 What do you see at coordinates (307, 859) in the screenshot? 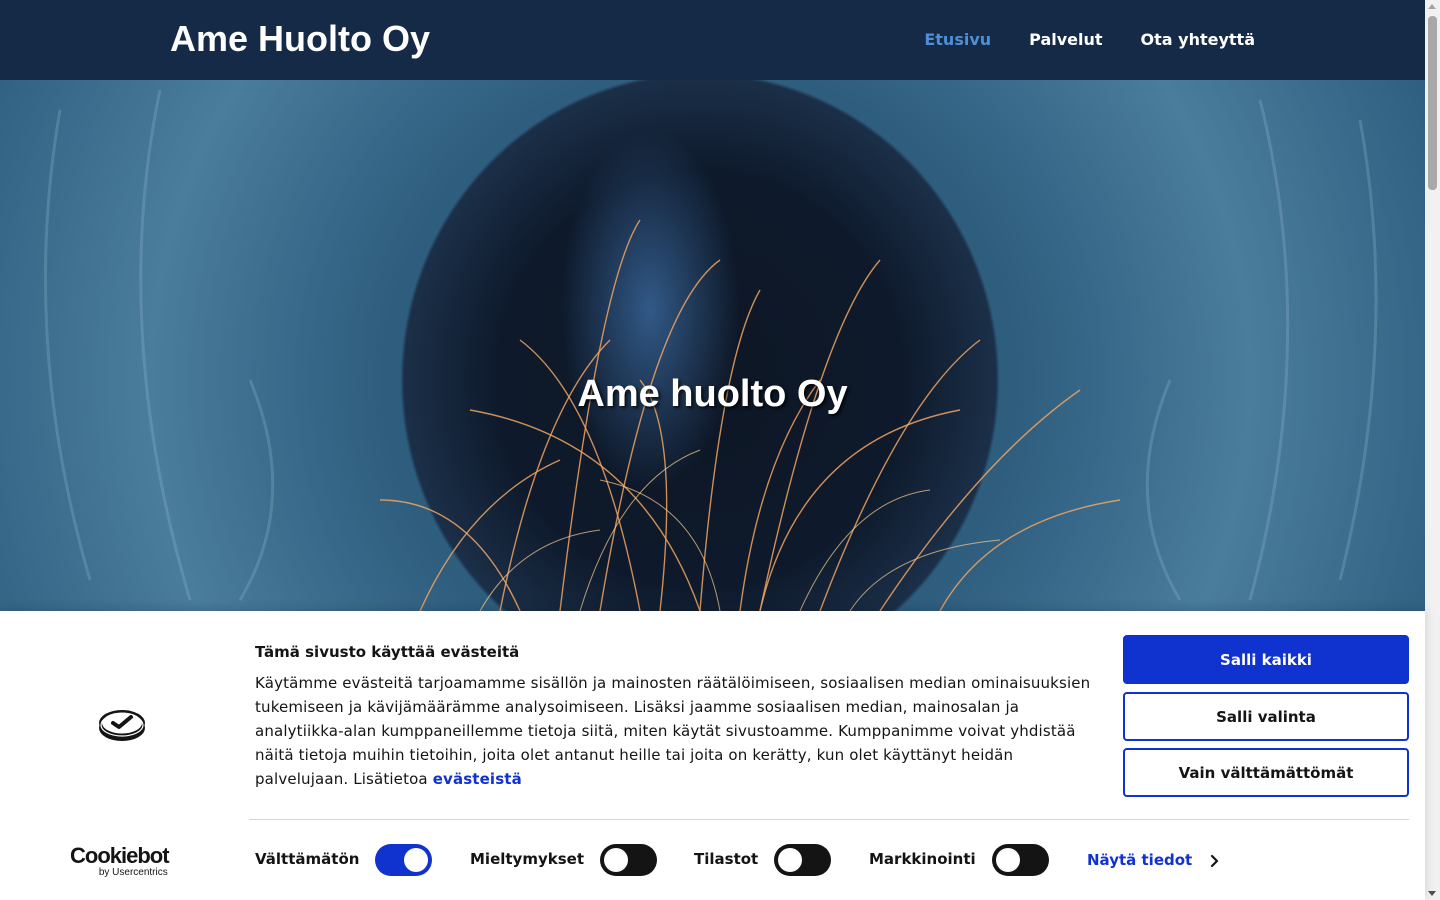
I see `toggle-label-necessary: Välttämätön` at bounding box center [307, 859].